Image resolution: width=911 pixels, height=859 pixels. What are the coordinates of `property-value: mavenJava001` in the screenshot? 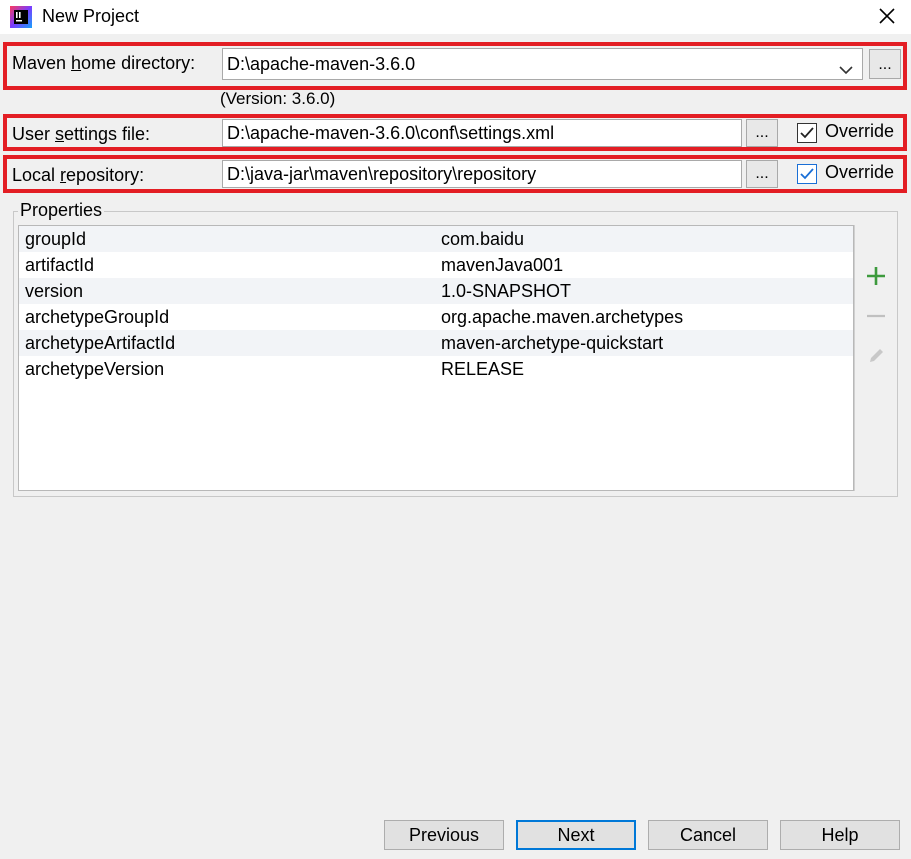 It's located at (502, 264).